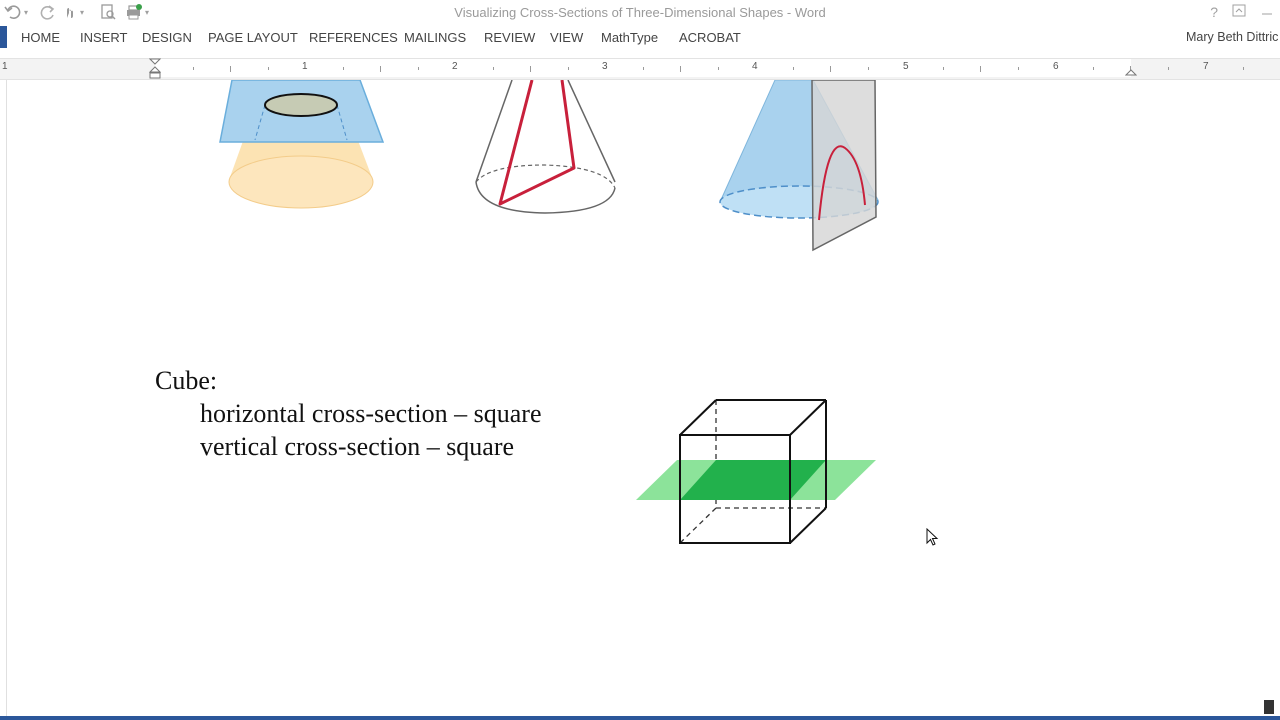  Describe the element at coordinates (103, 37) in the screenshot. I see `tab-insert: INSERT` at that location.